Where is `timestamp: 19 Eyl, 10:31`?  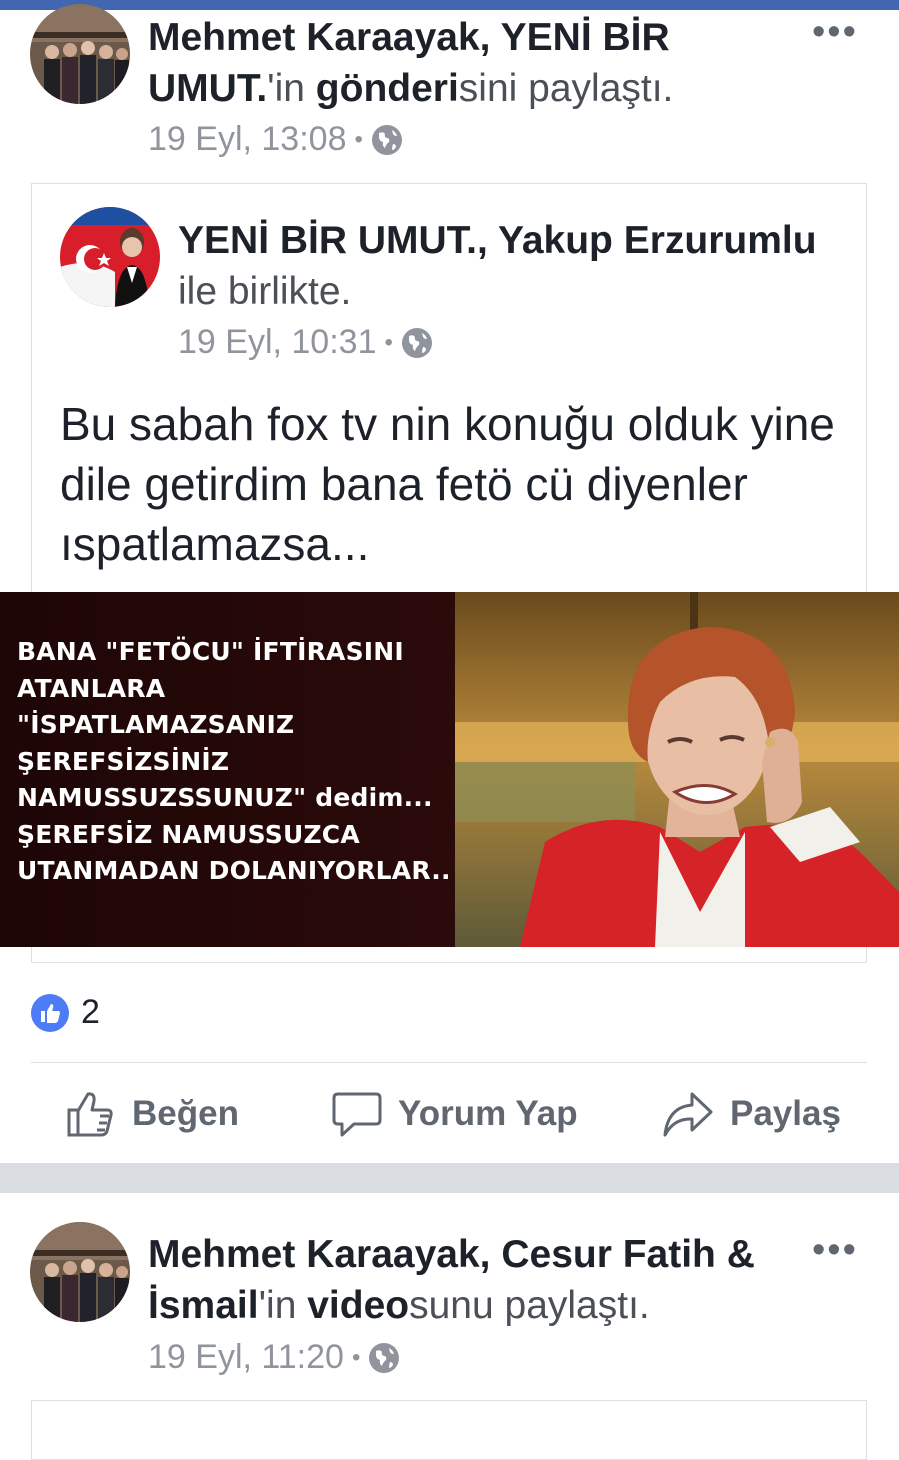 timestamp: 19 Eyl, 10:31 is located at coordinates (277, 342).